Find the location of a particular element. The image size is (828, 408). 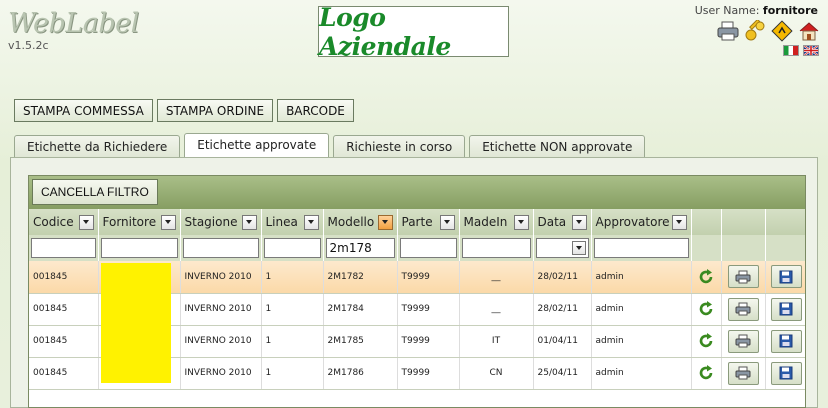

col-data: Data is located at coordinates (562, 222).